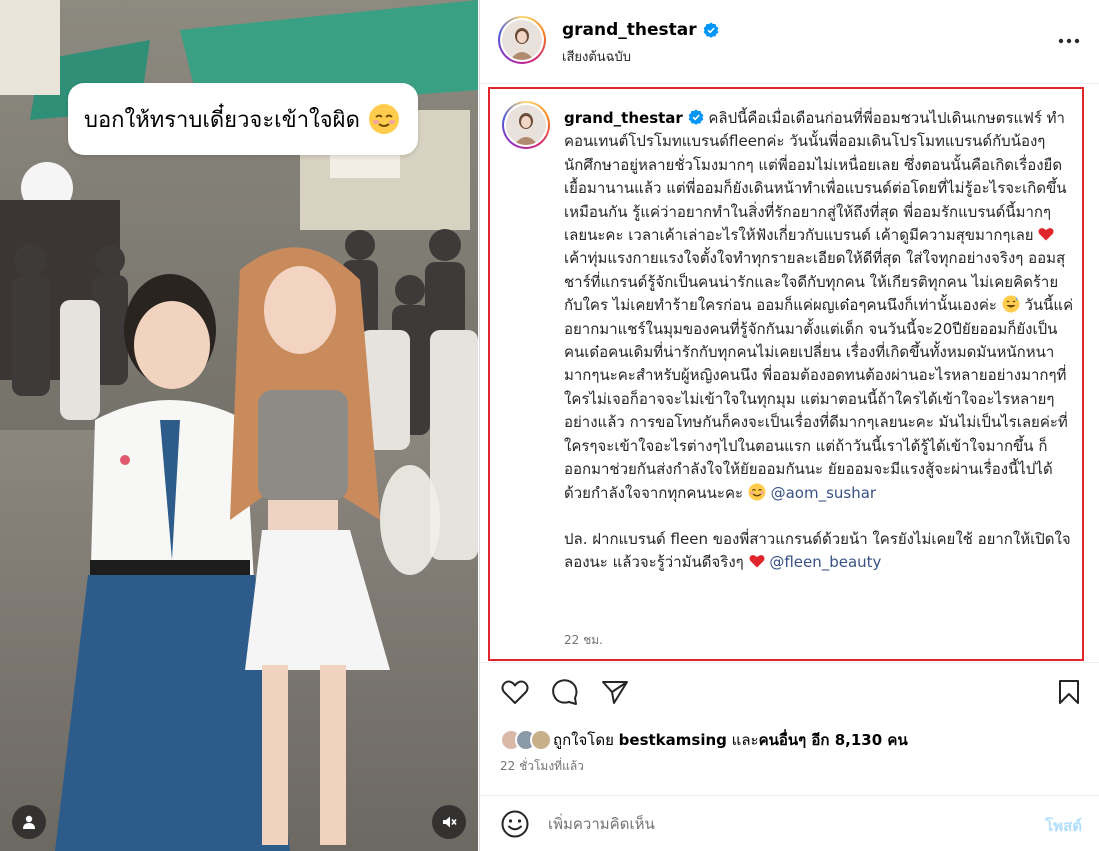 The image size is (1099, 851). I want to click on overlay-caption-text: บอกให้ทราบเดี๋ยวจะเข้าใจผิด, so click(222, 120).